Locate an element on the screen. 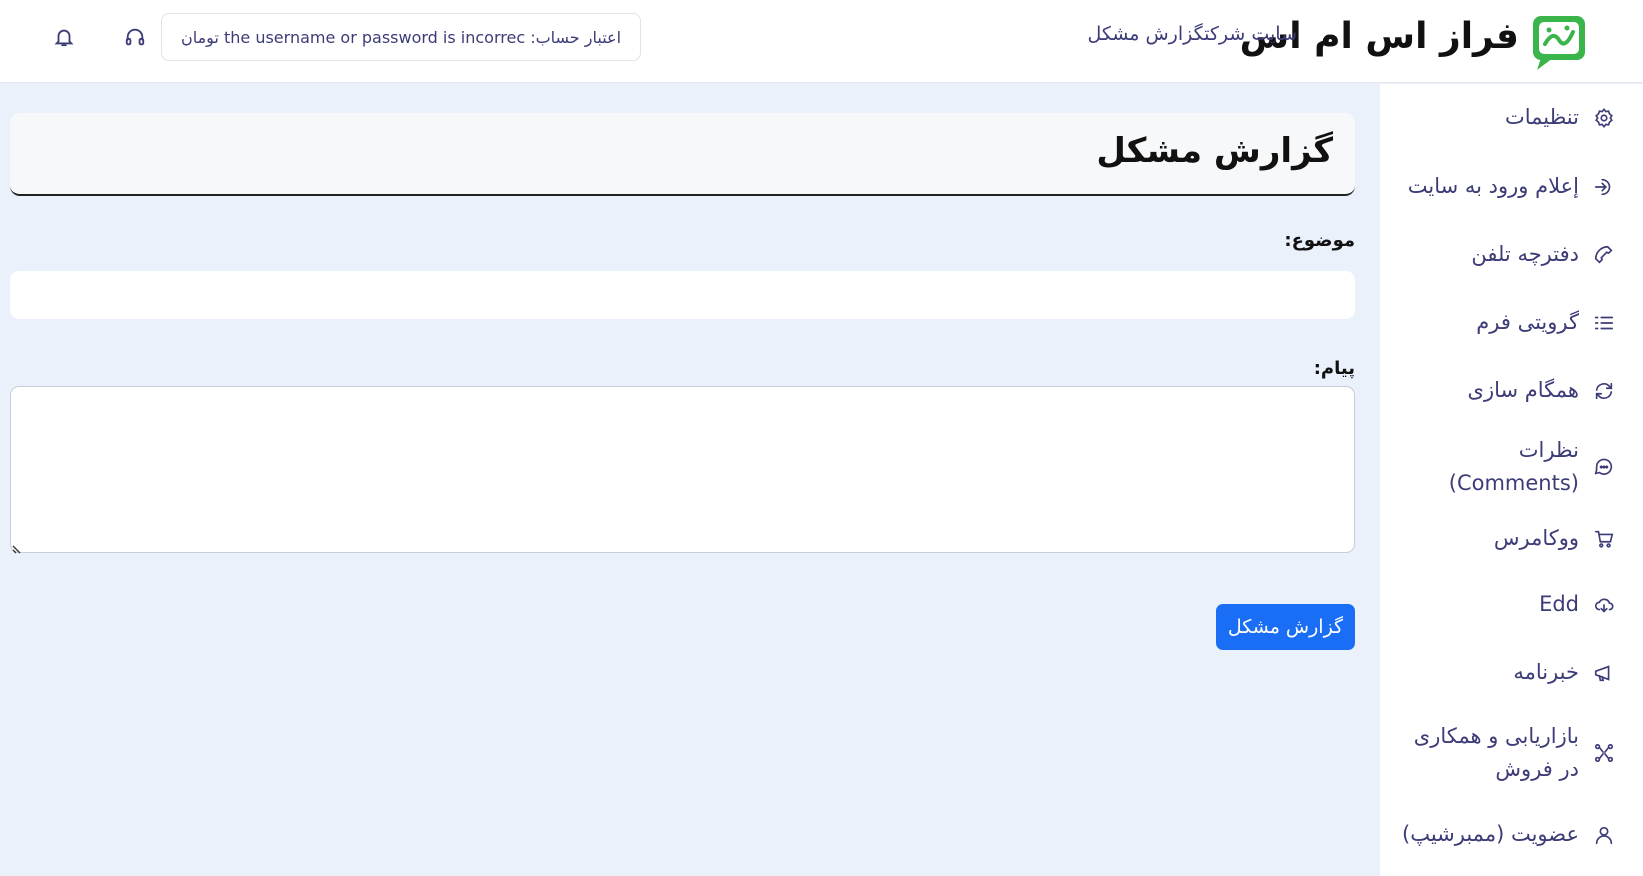 The width and height of the screenshot is (1643, 876). sidebar-item-comments: نظرات (Comments) is located at coordinates (1511, 467).